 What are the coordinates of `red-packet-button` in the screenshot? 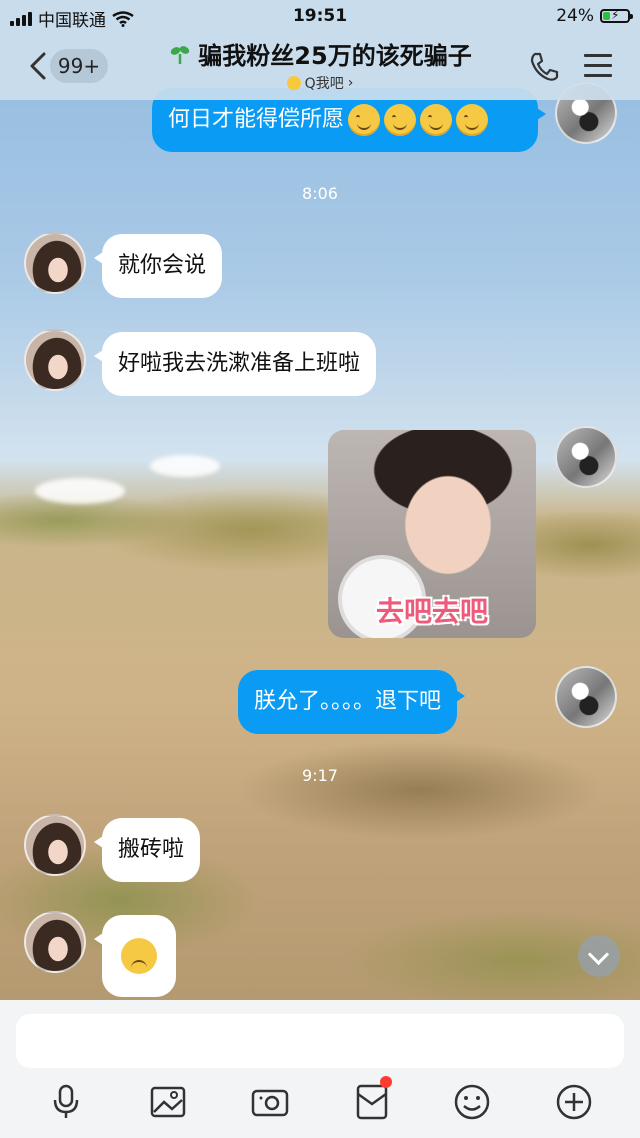 It's located at (372, 1099).